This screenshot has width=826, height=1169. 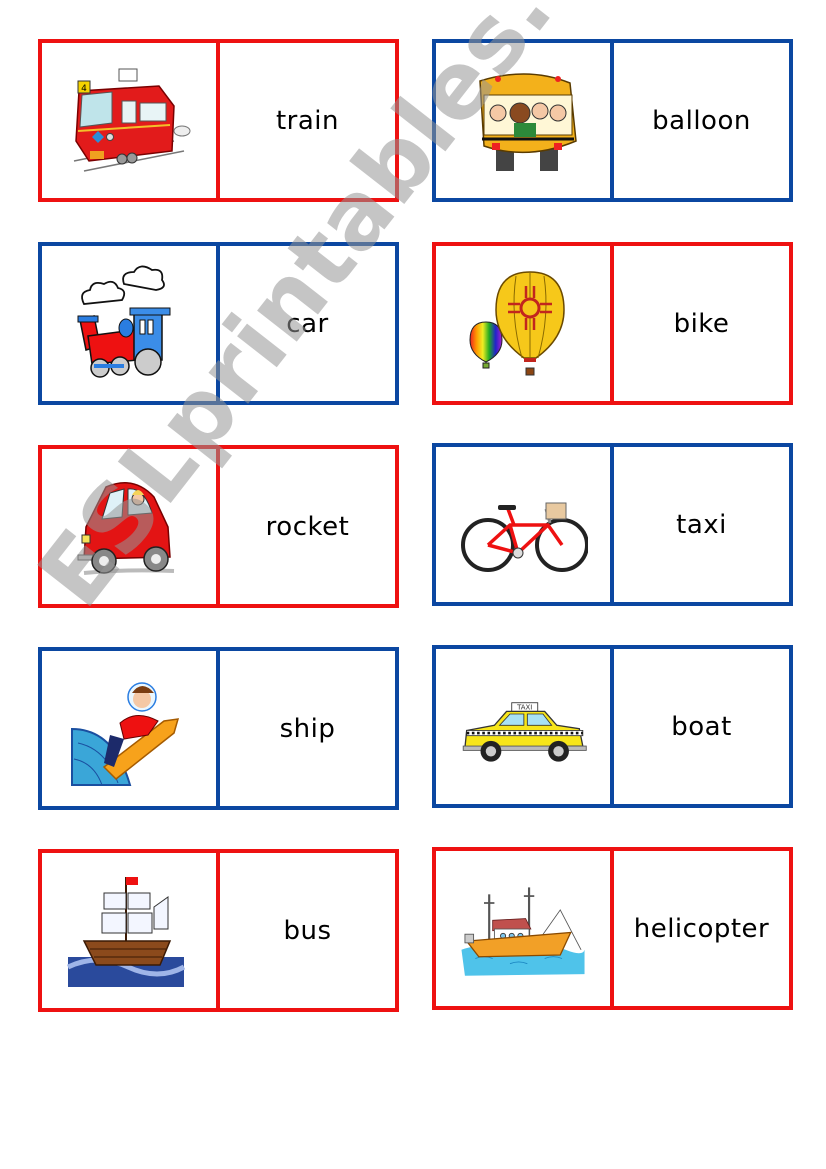 I want to click on domino-card-1: 4 train, so click(x=218, y=120).